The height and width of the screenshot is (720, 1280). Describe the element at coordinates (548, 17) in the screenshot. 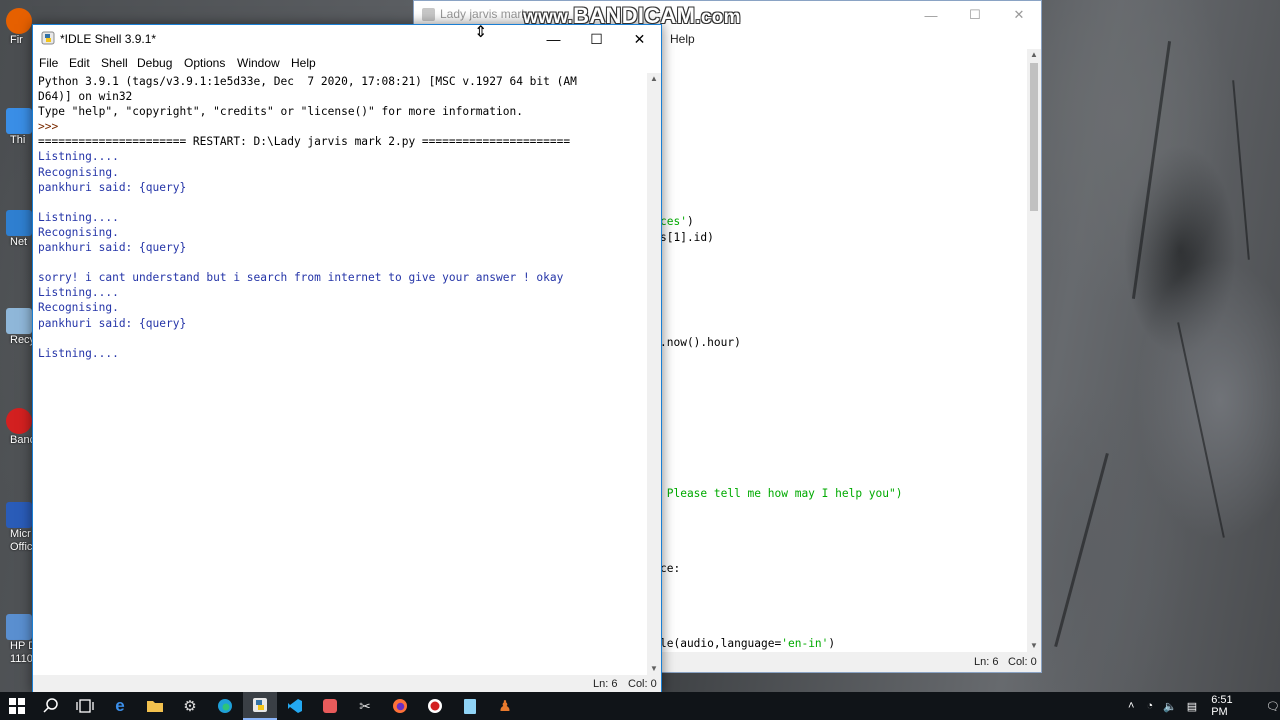

I see `watermark-www: www.` at that location.